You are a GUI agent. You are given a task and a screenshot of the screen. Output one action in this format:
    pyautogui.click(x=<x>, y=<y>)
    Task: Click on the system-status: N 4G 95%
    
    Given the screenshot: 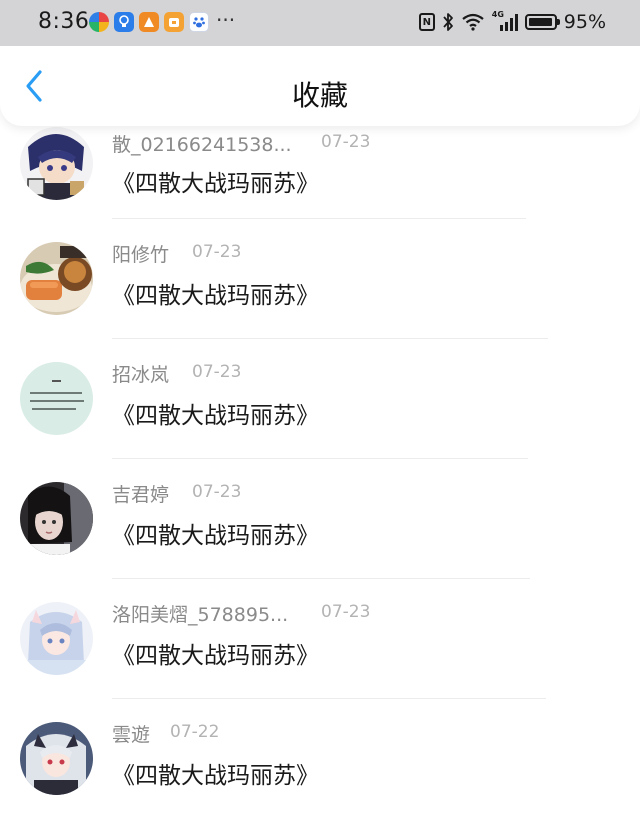 What is the action you would take?
    pyautogui.click(x=512, y=21)
    